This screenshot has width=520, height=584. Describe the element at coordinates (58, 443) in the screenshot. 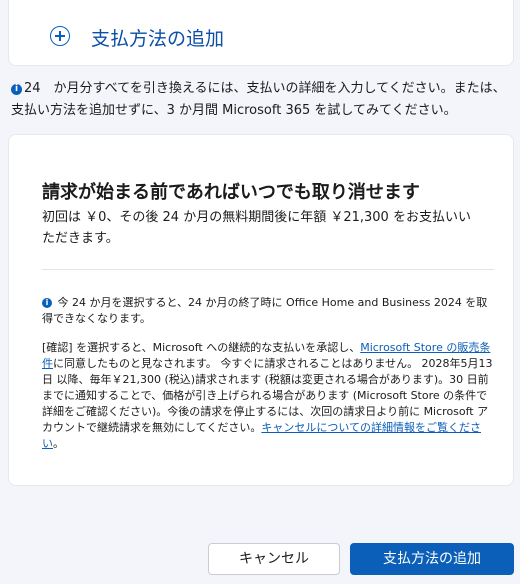

I see `legal-text-3: 。` at that location.